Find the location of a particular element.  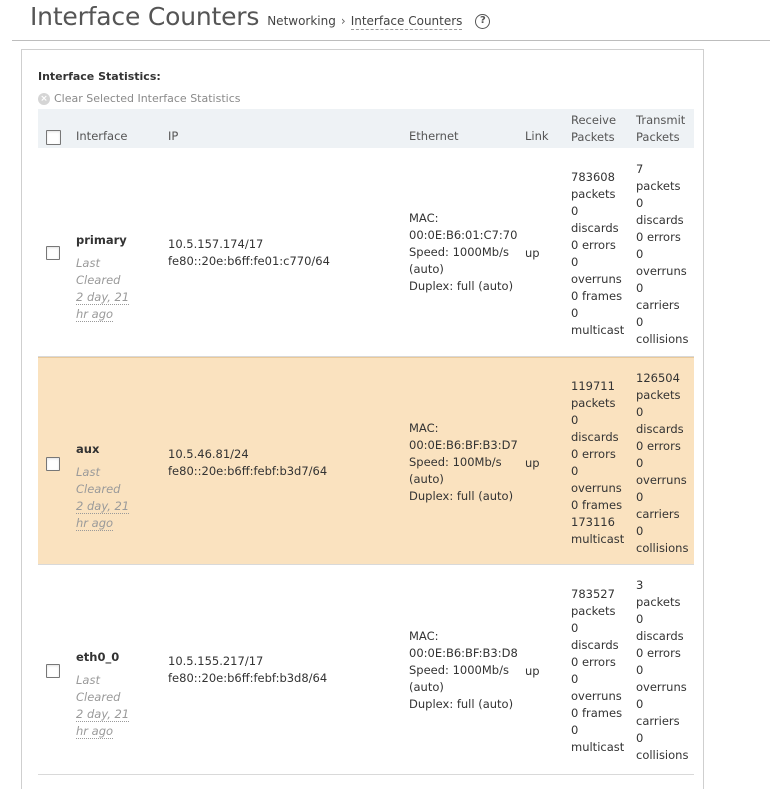

rx-multicast-count: 173116 is located at coordinates (593, 522).